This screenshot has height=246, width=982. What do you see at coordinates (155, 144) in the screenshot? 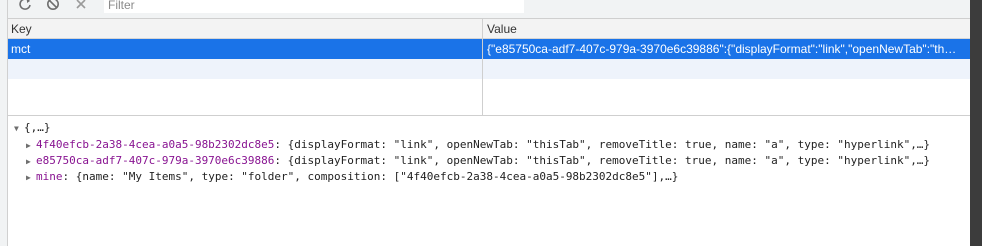
I see `tree-item-key: 4f40efcb-2a38-4cea-a0a5-98b2302dc8e5` at bounding box center [155, 144].